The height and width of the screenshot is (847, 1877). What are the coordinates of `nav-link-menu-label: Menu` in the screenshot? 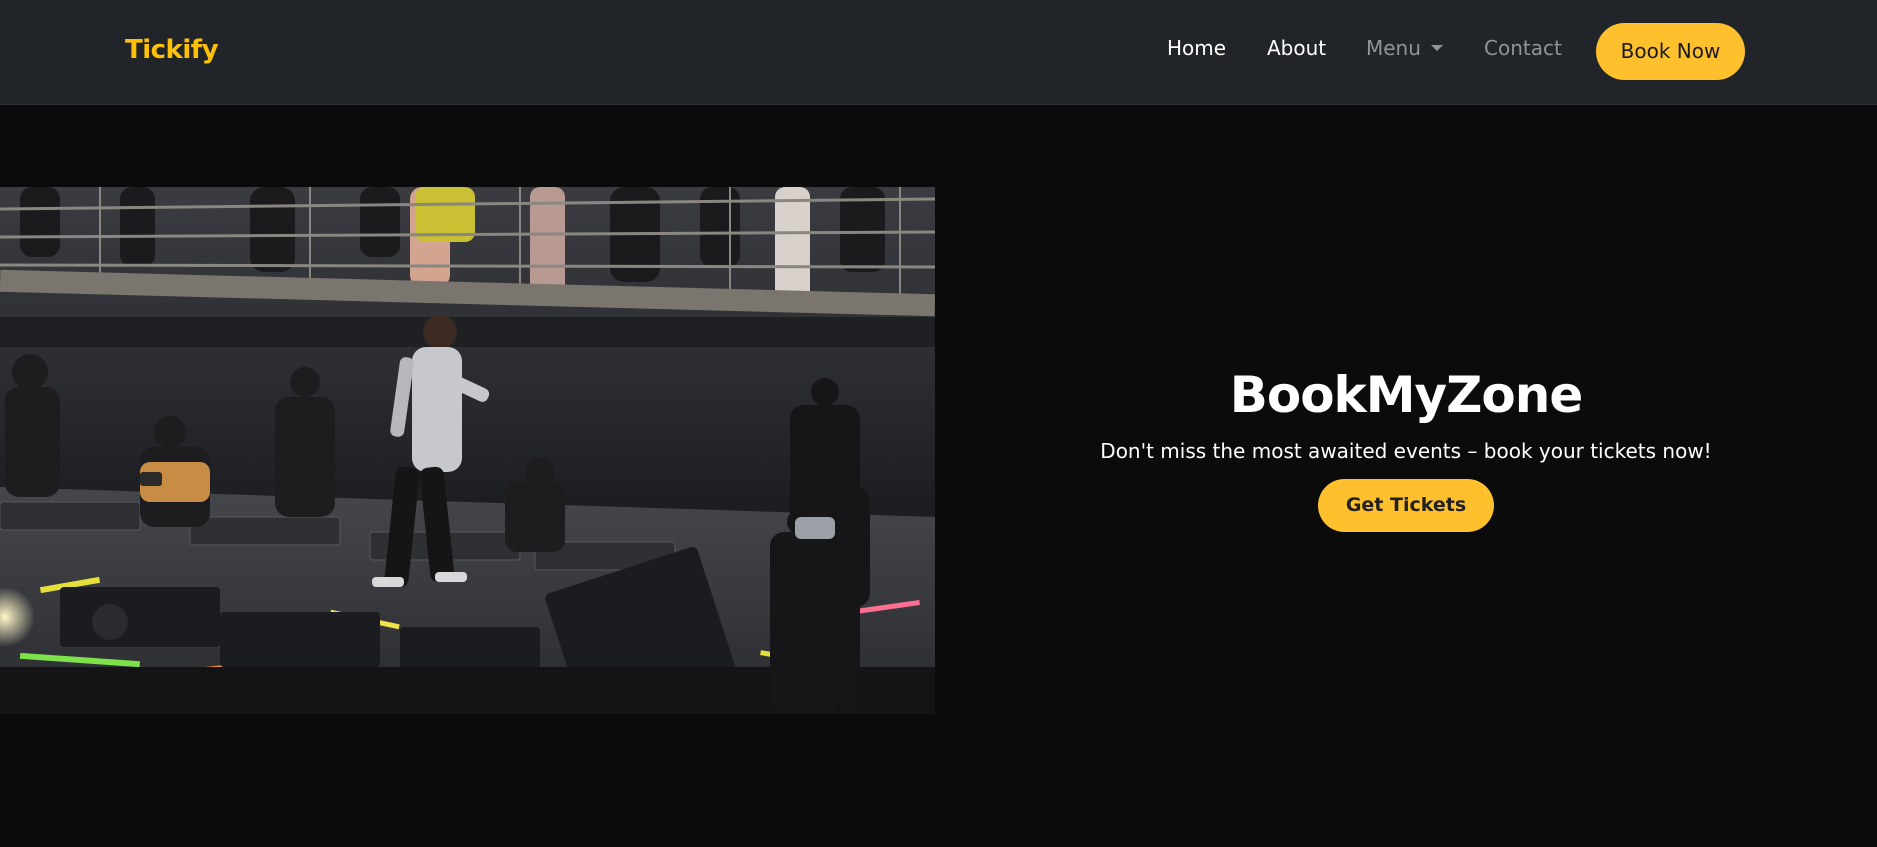 It's located at (1393, 48).